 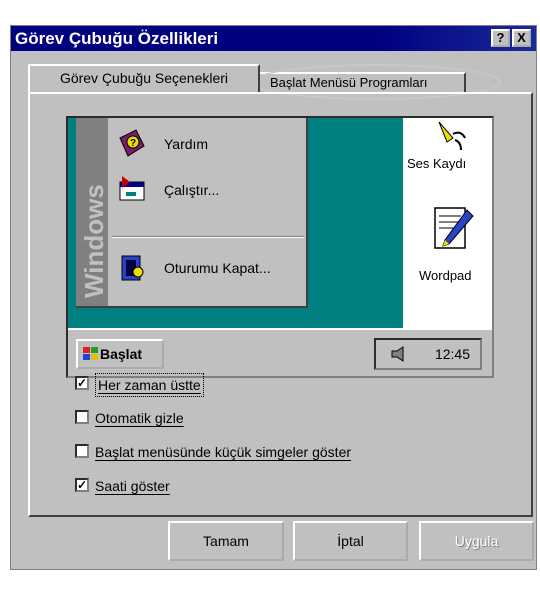 I want to click on wordpad-icon, so click(x=454, y=228).